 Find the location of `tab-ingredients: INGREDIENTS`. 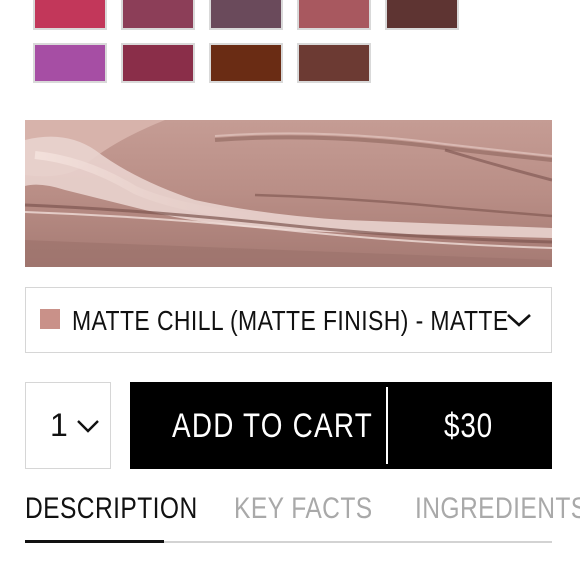

tab-ingredients: INGREDIENTS is located at coordinates (497, 509).